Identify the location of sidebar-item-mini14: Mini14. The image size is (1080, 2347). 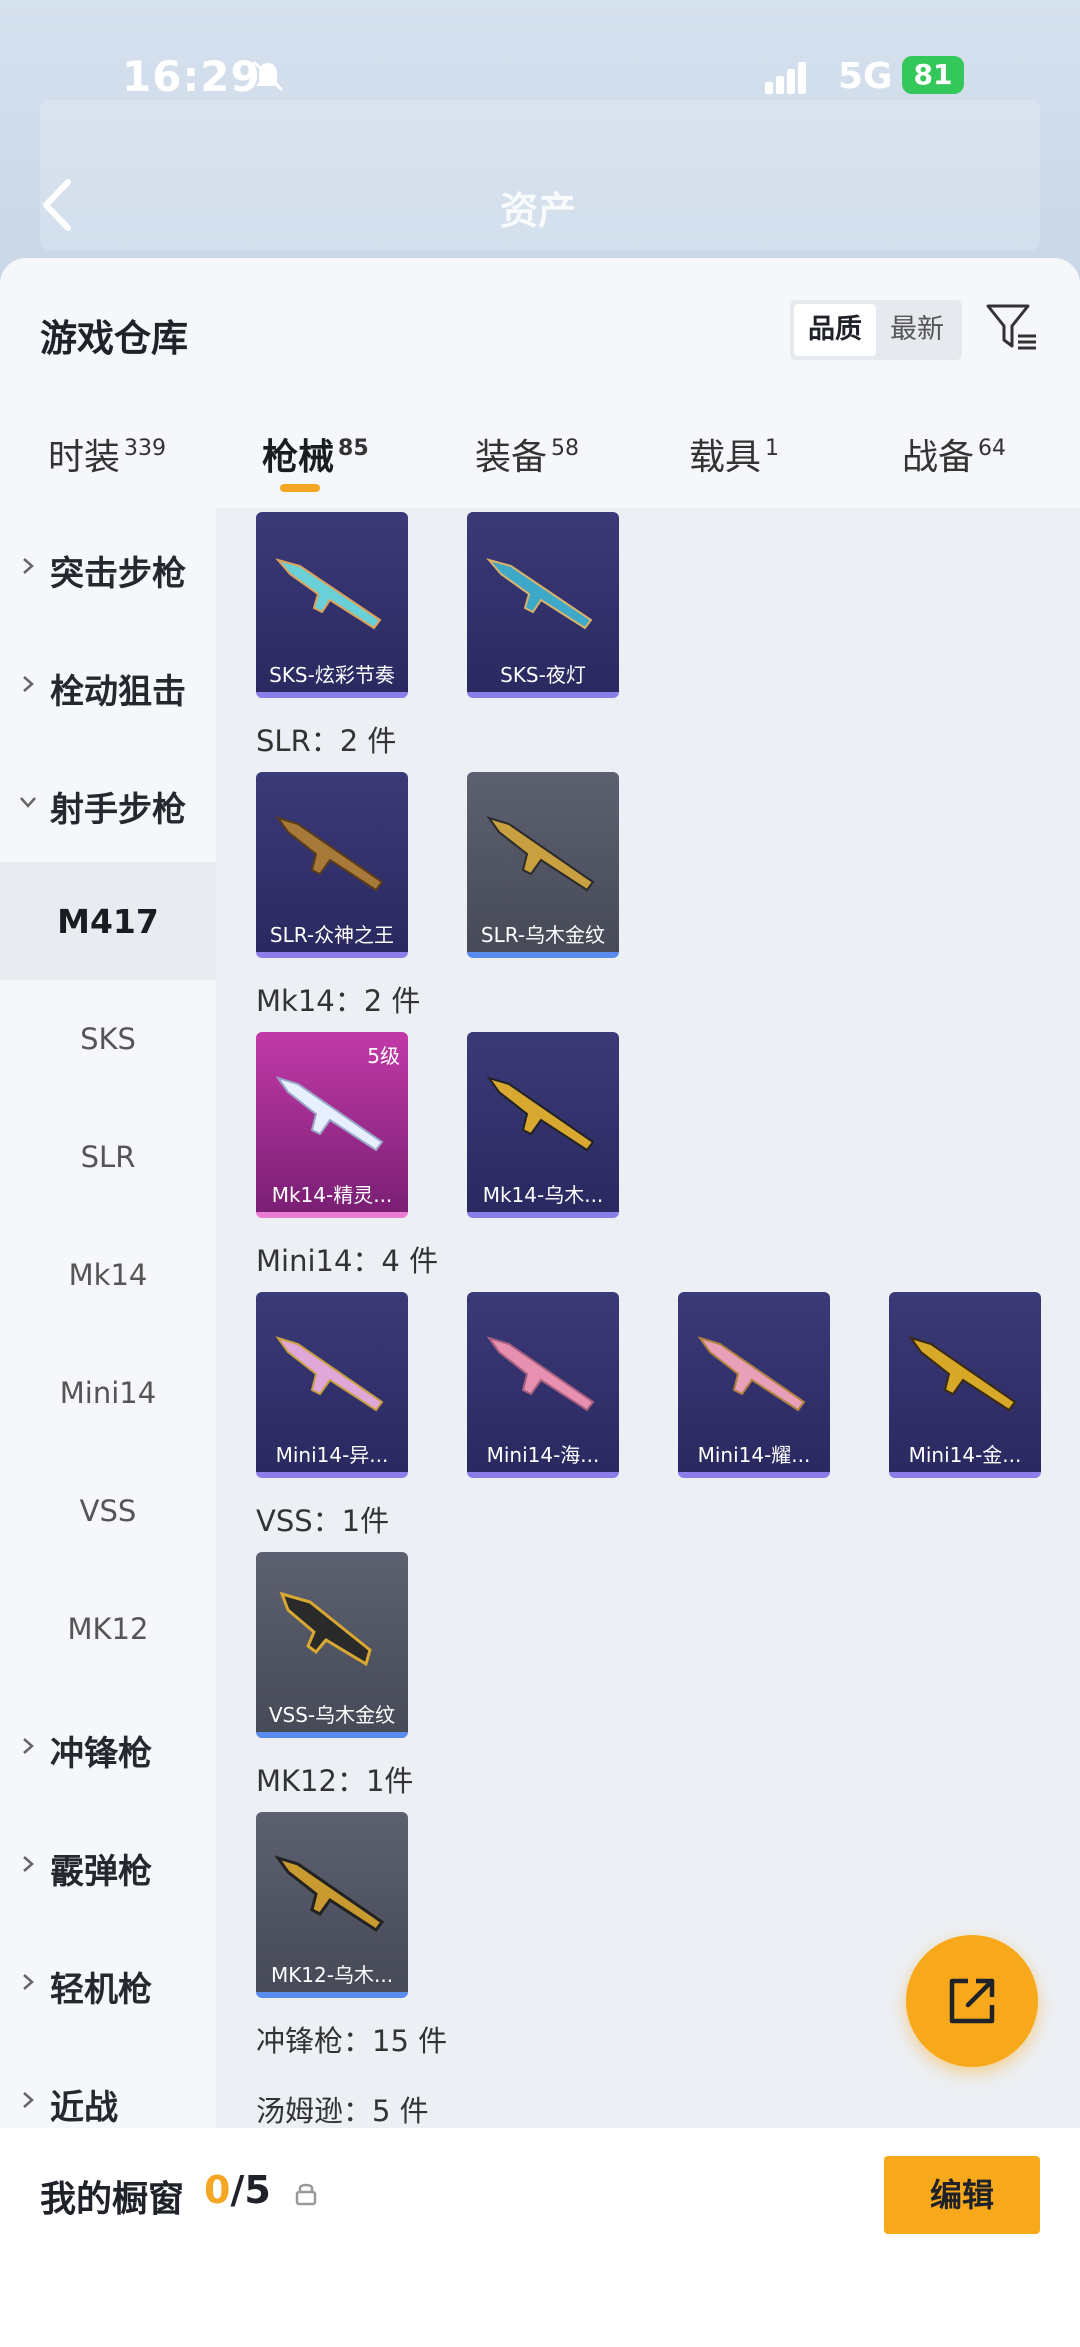
(108, 1393).